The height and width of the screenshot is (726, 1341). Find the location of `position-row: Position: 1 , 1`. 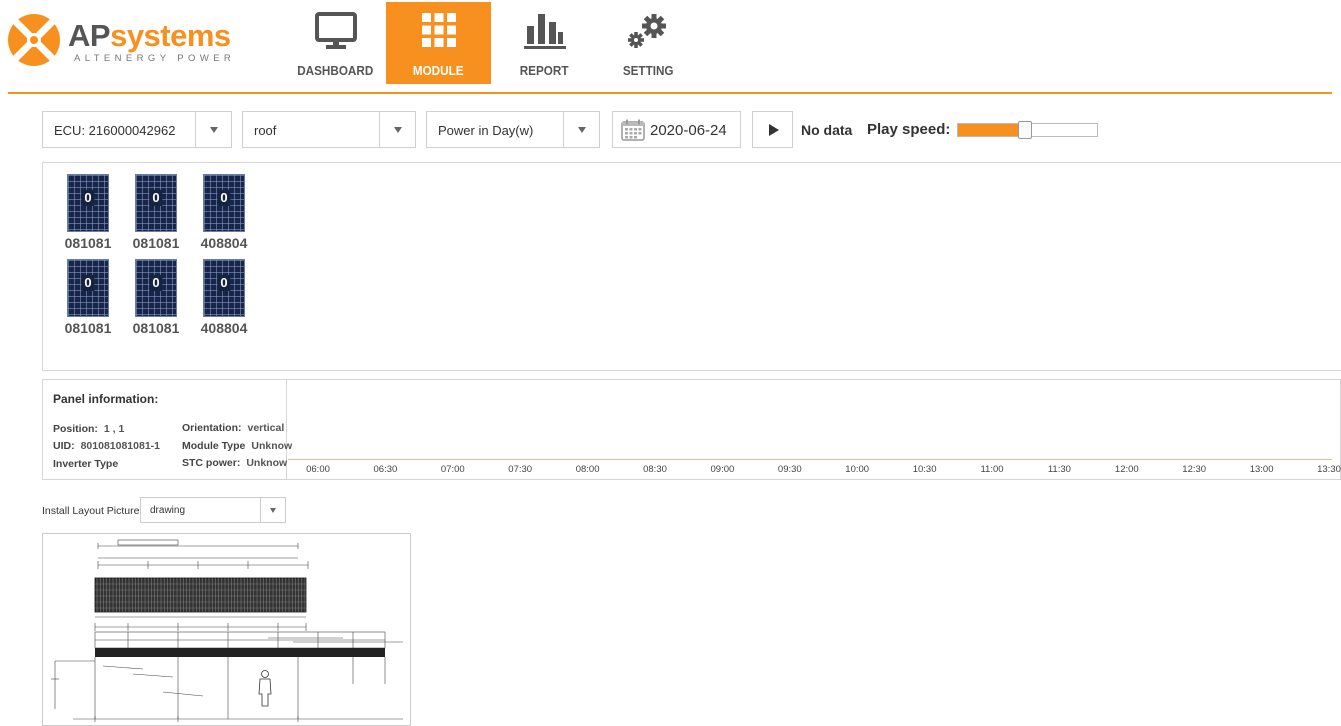

position-row: Position: 1 , 1 is located at coordinates (88, 429).